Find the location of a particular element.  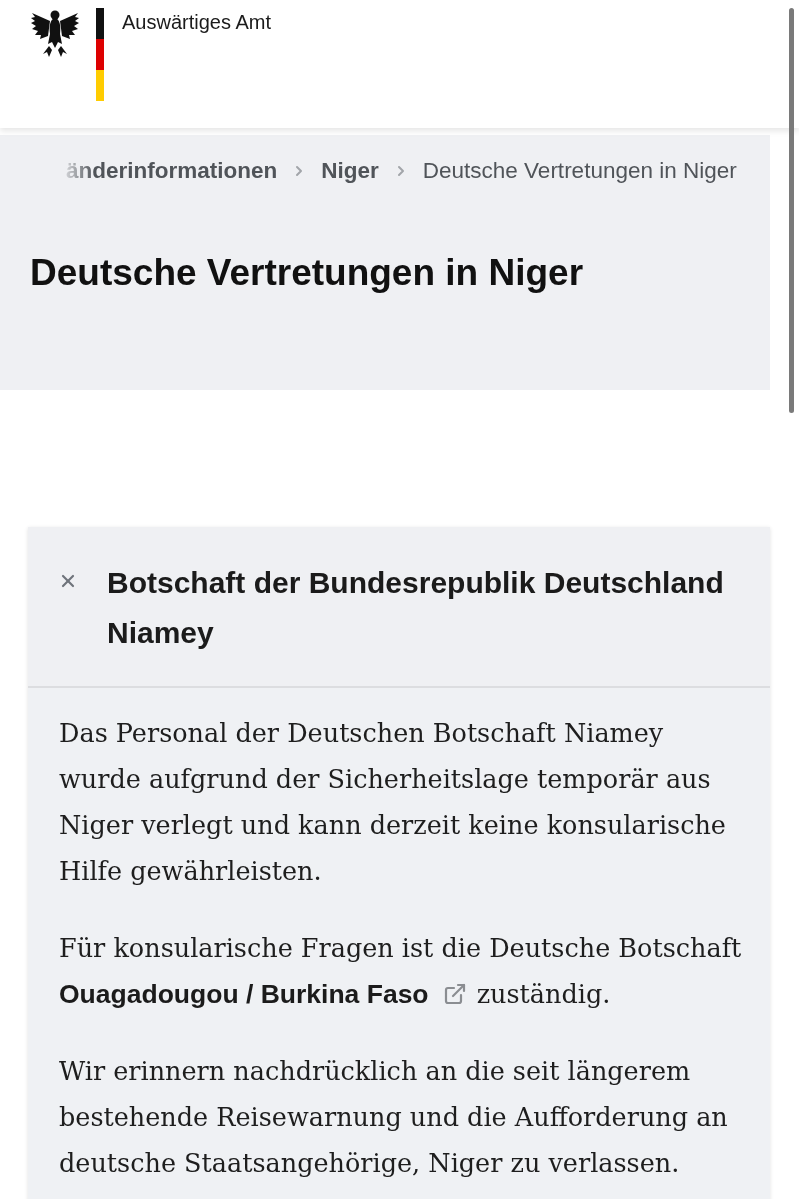

scrollbar-thumb is located at coordinates (791, 210).